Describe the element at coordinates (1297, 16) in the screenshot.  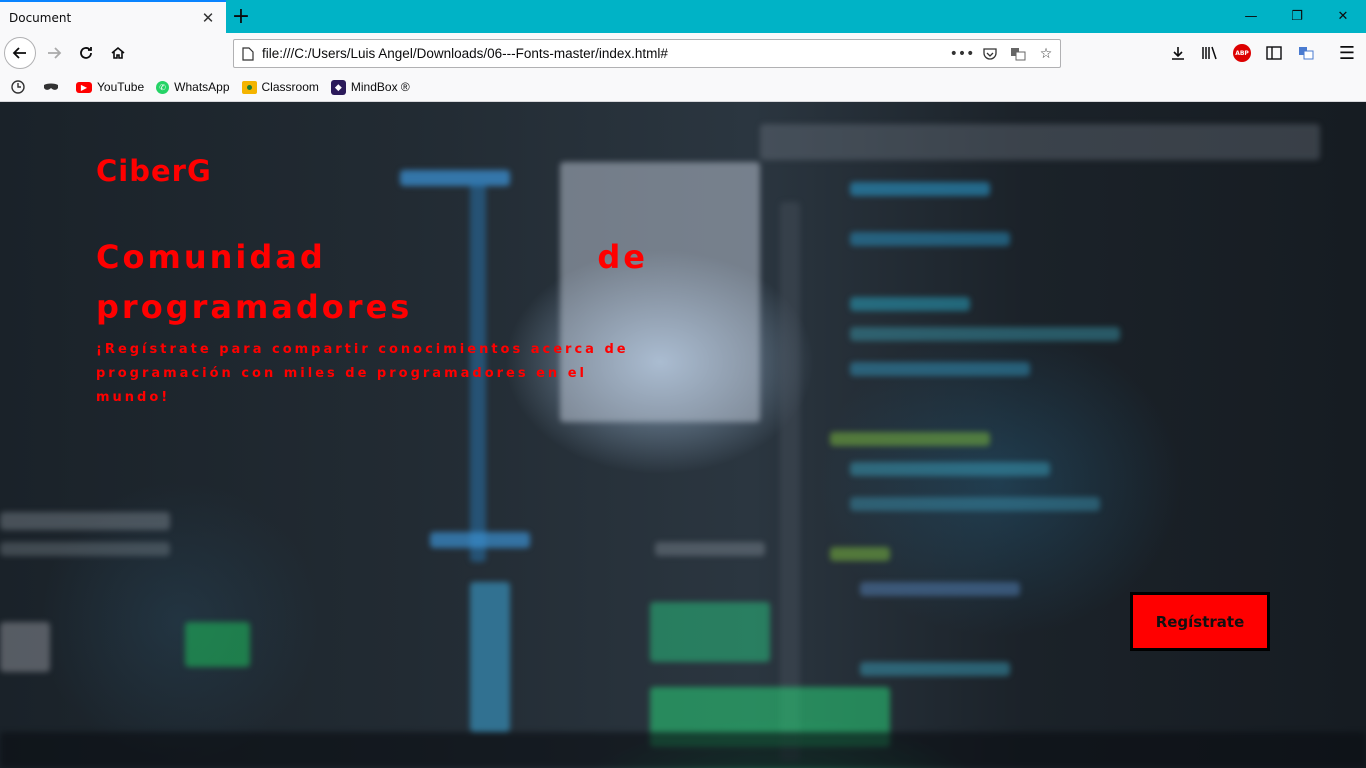
I see `restore-icon: ❐` at that location.